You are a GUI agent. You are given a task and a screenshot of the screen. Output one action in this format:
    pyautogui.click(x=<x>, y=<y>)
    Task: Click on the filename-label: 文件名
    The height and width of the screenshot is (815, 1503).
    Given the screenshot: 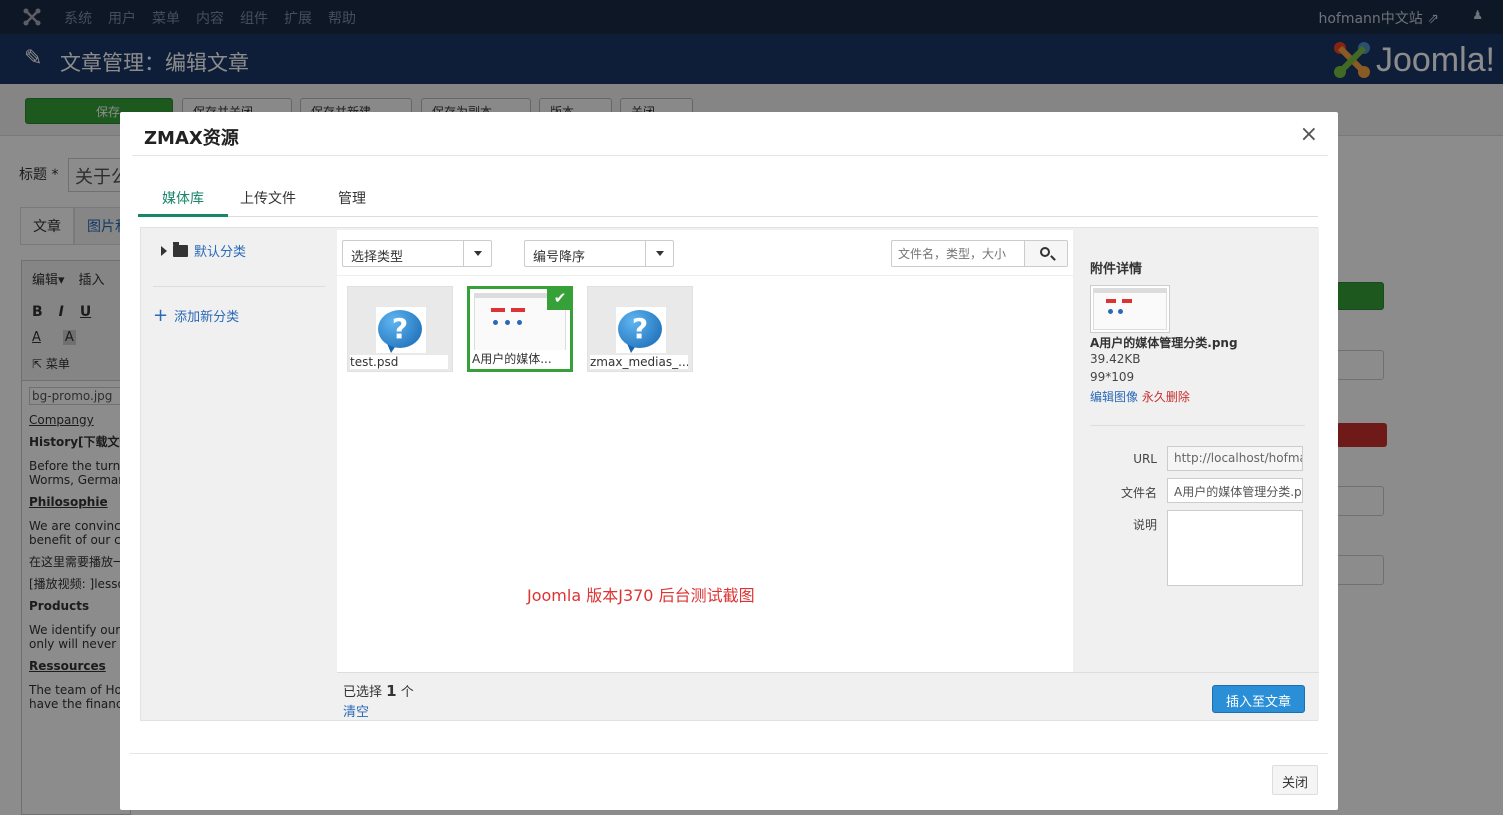 What is the action you would take?
    pyautogui.click(x=1138, y=493)
    